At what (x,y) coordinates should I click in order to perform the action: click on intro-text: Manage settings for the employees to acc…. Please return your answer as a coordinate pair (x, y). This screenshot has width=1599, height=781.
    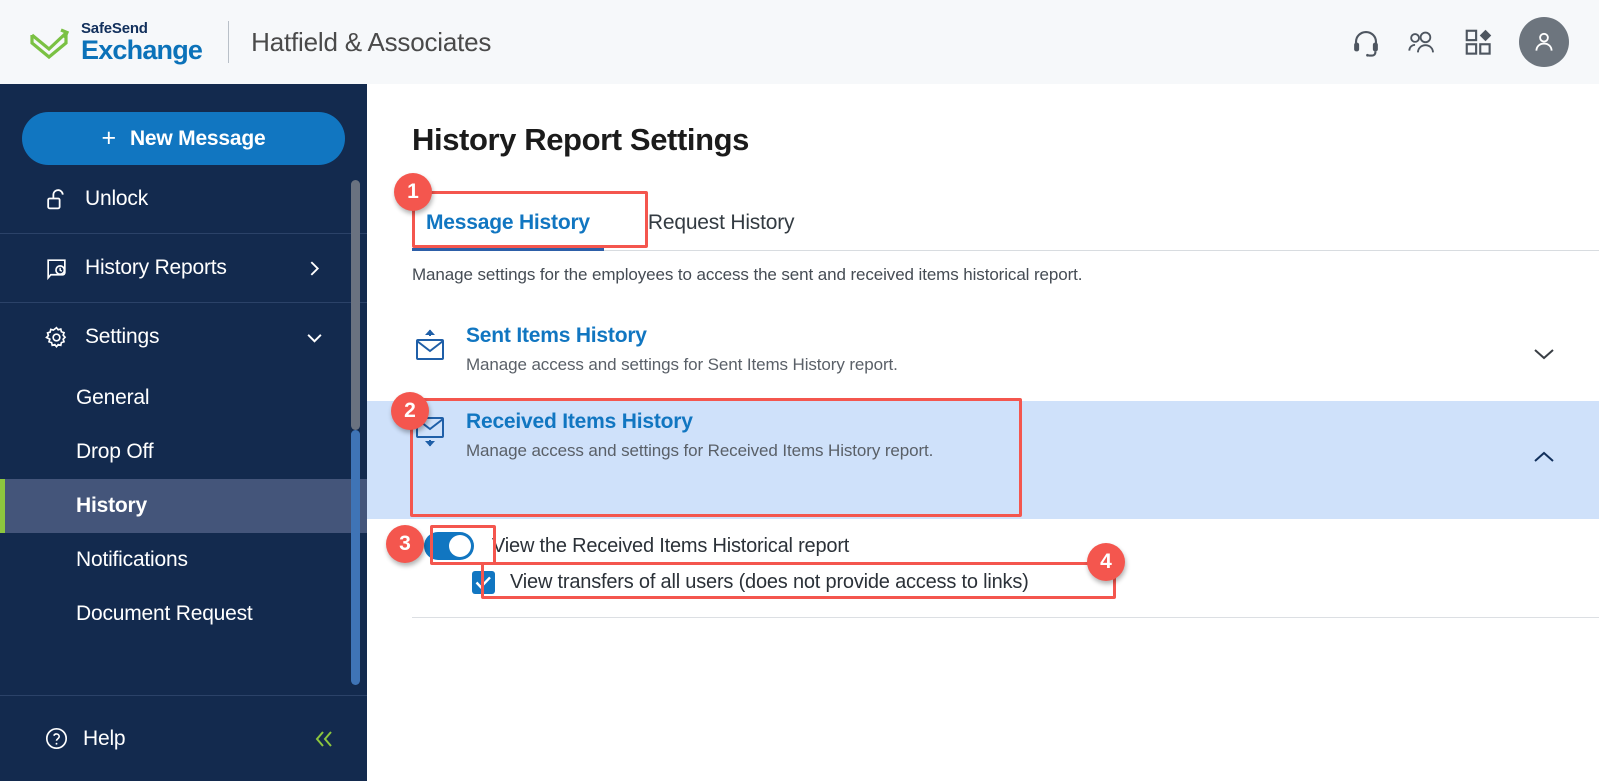
    Looking at the image, I should click on (747, 274).